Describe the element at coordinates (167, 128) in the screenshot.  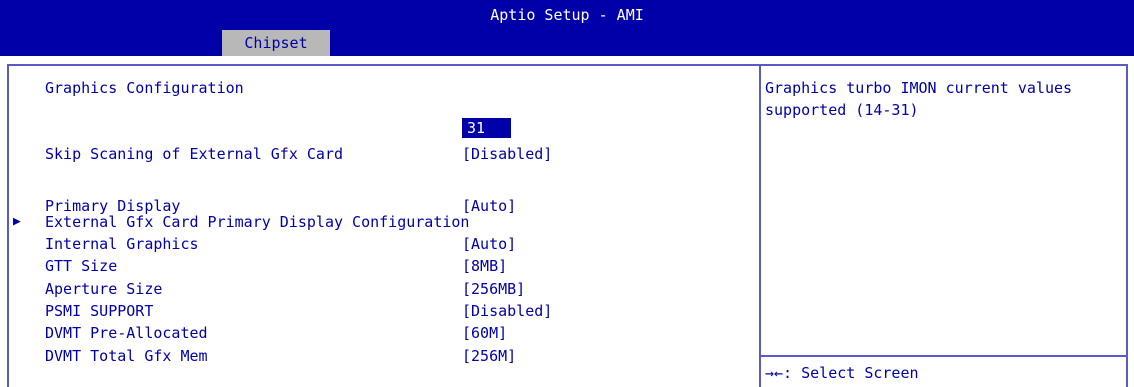
I see `setting-graphics-turbo-imon-current: Graphics Turbo IMON Current` at that location.